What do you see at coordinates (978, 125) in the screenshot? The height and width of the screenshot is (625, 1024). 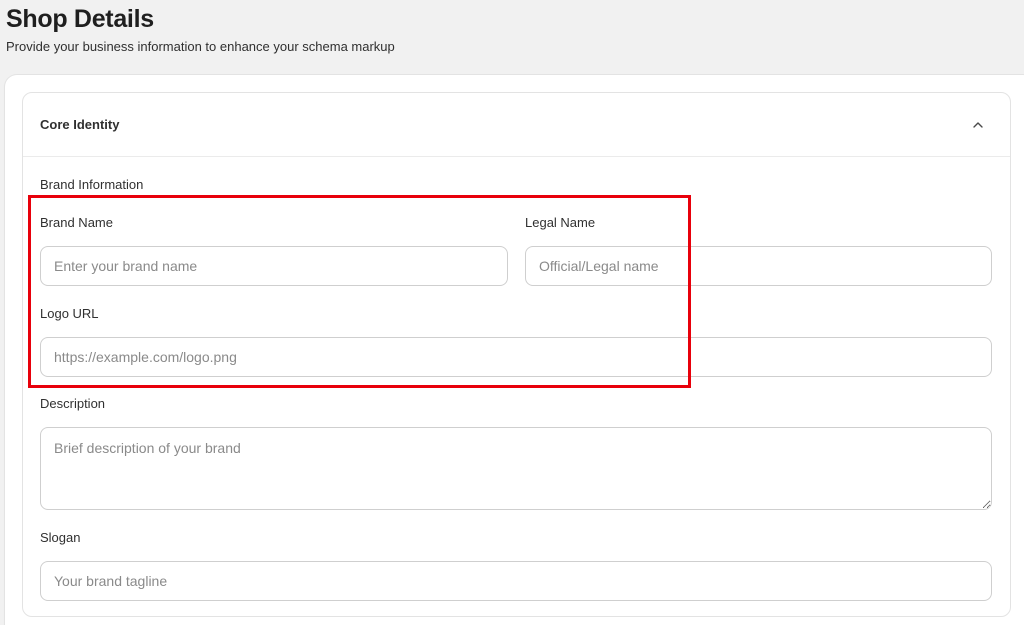 I see `chevron-up-icon` at bounding box center [978, 125].